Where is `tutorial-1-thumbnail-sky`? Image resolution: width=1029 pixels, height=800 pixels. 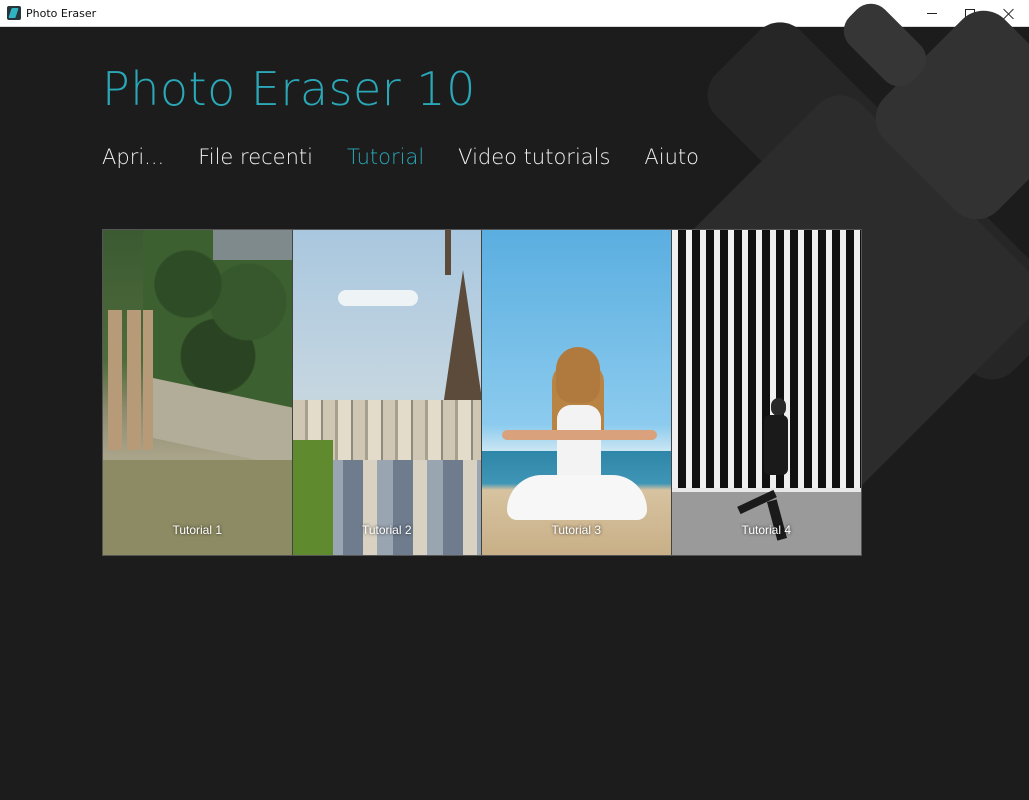
tutorial-1-thumbnail-sky is located at coordinates (252, 245).